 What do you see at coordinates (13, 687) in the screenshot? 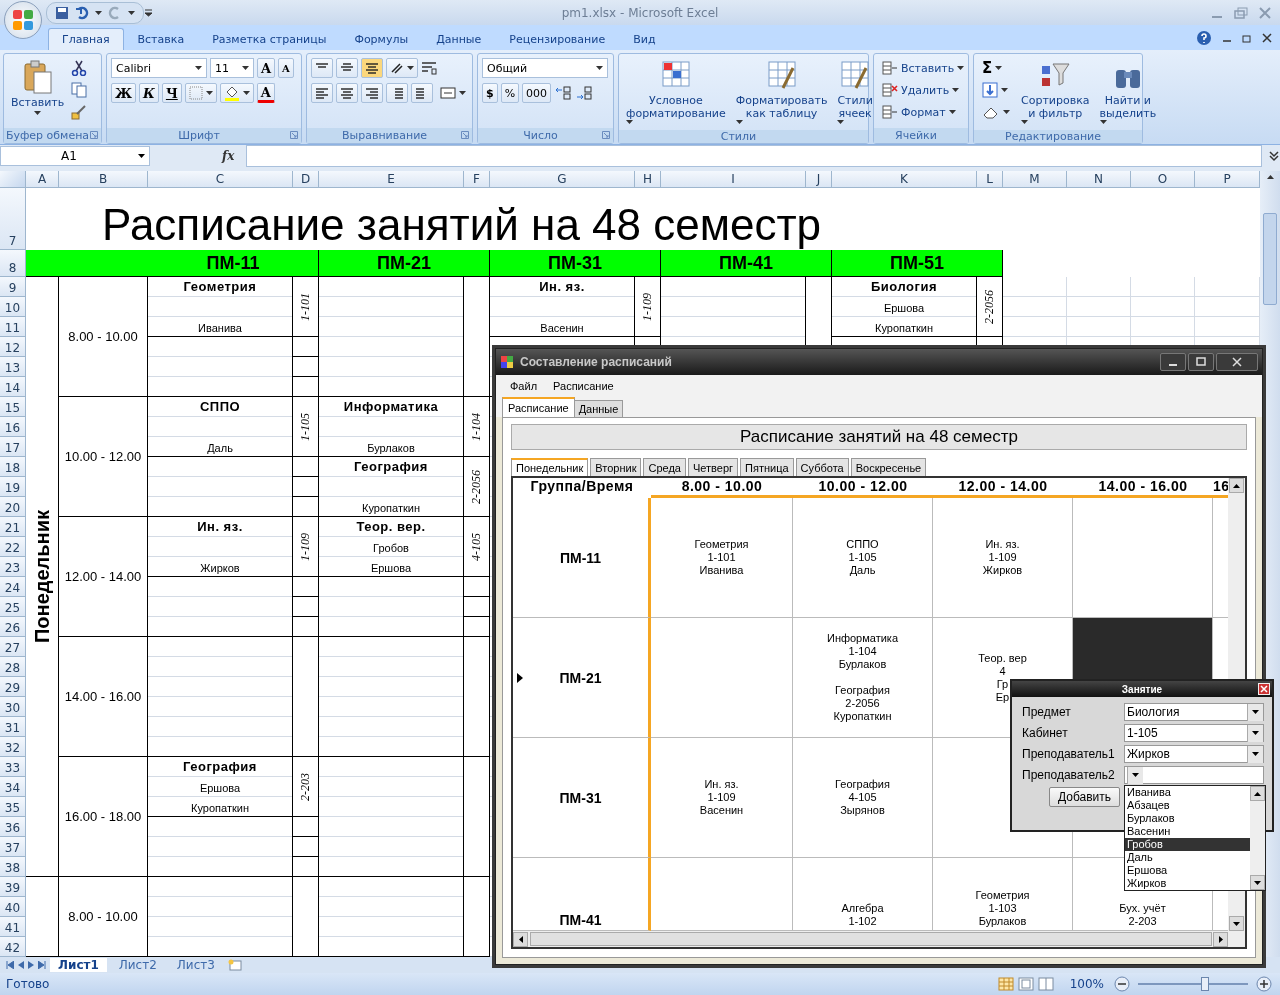
I see `row-header: 29` at bounding box center [13, 687].